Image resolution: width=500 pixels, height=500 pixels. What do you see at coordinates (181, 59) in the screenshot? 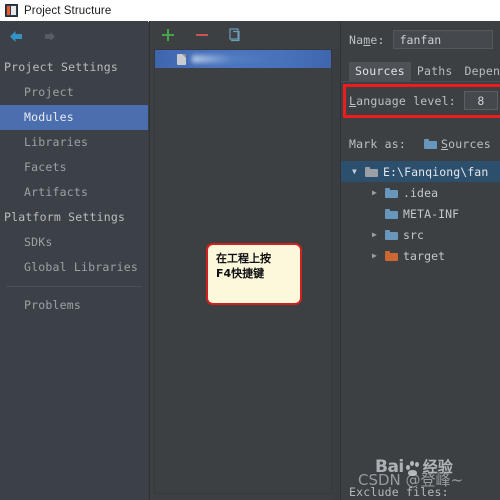
I see `module-file-icon` at bounding box center [181, 59].